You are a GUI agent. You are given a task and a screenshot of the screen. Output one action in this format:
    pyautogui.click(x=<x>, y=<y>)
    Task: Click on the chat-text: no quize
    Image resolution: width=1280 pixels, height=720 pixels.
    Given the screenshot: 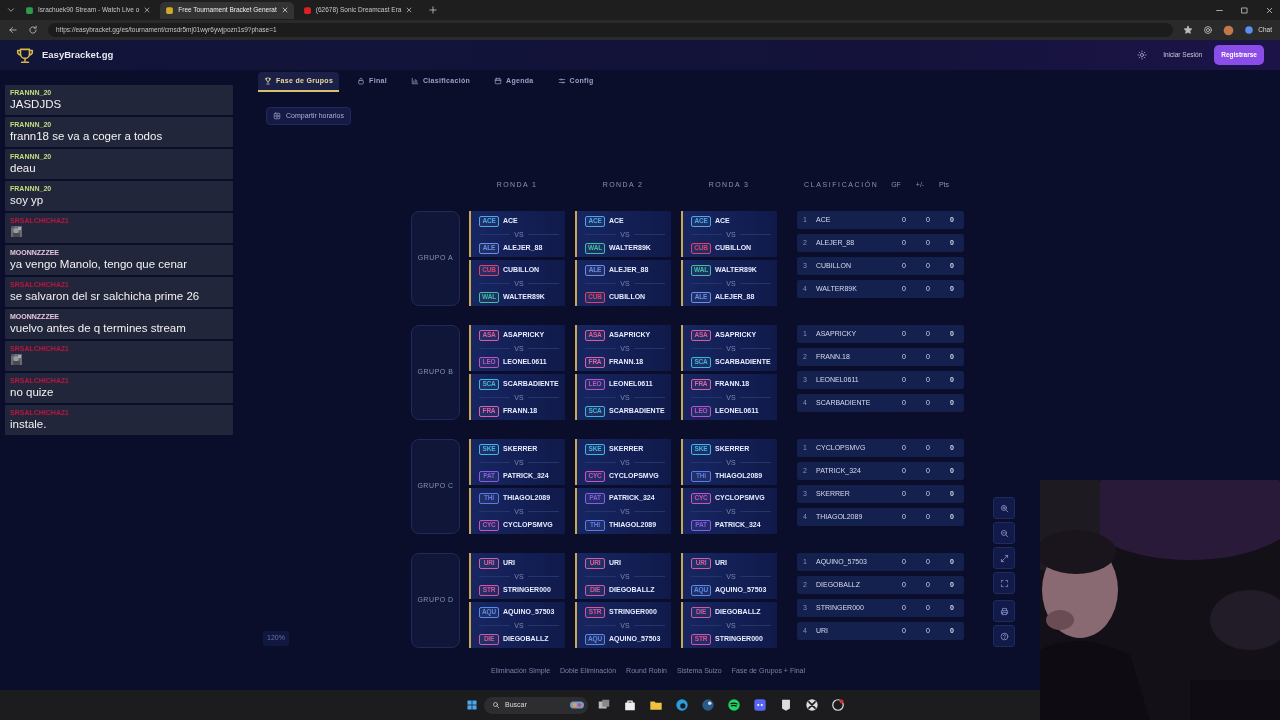 What is the action you would take?
    pyautogui.click(x=32, y=392)
    